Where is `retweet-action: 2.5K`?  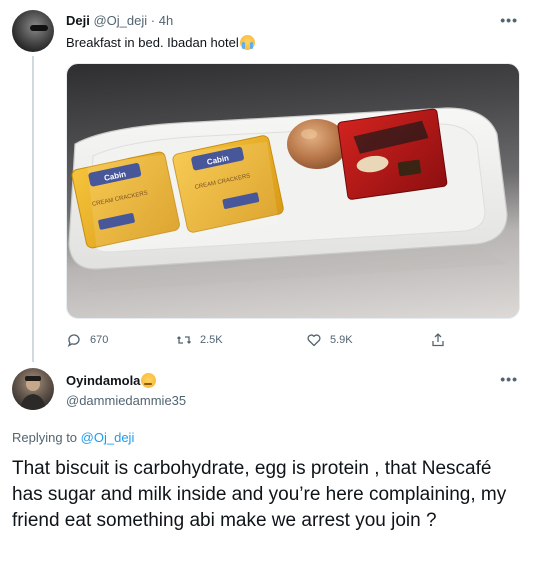
retweet-action: 2.5K is located at coordinates (199, 340).